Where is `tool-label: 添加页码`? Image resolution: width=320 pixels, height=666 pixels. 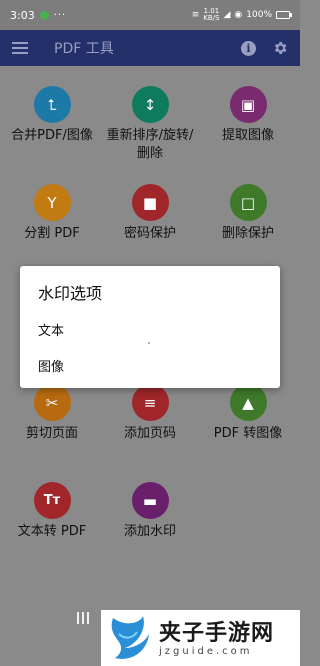 tool-label: 添加页码 is located at coordinates (149, 433).